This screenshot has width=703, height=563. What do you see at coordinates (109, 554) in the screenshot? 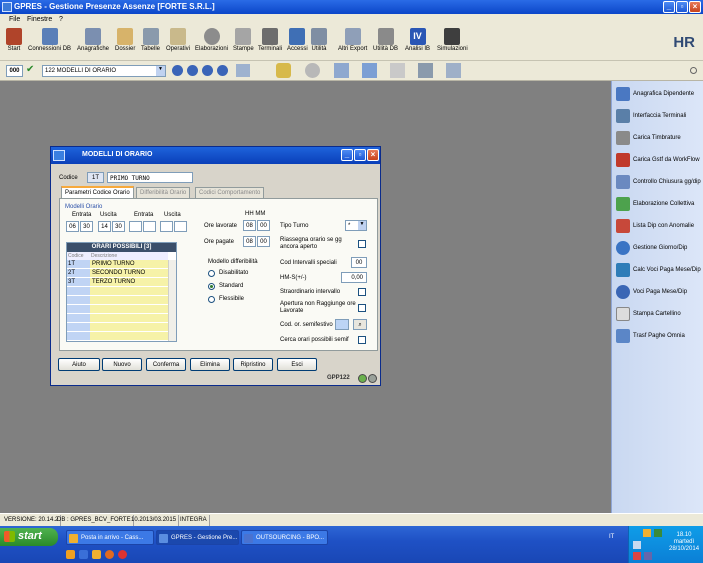
I see `quicklaunch-firefox-icon` at bounding box center [109, 554].